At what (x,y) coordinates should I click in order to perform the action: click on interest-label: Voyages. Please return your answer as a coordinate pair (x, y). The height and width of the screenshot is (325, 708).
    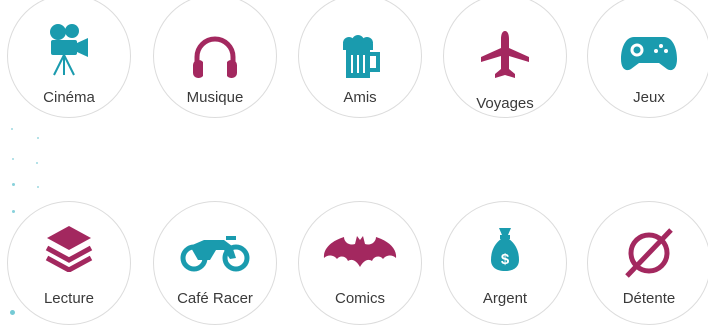
    Looking at the image, I should click on (505, 103).